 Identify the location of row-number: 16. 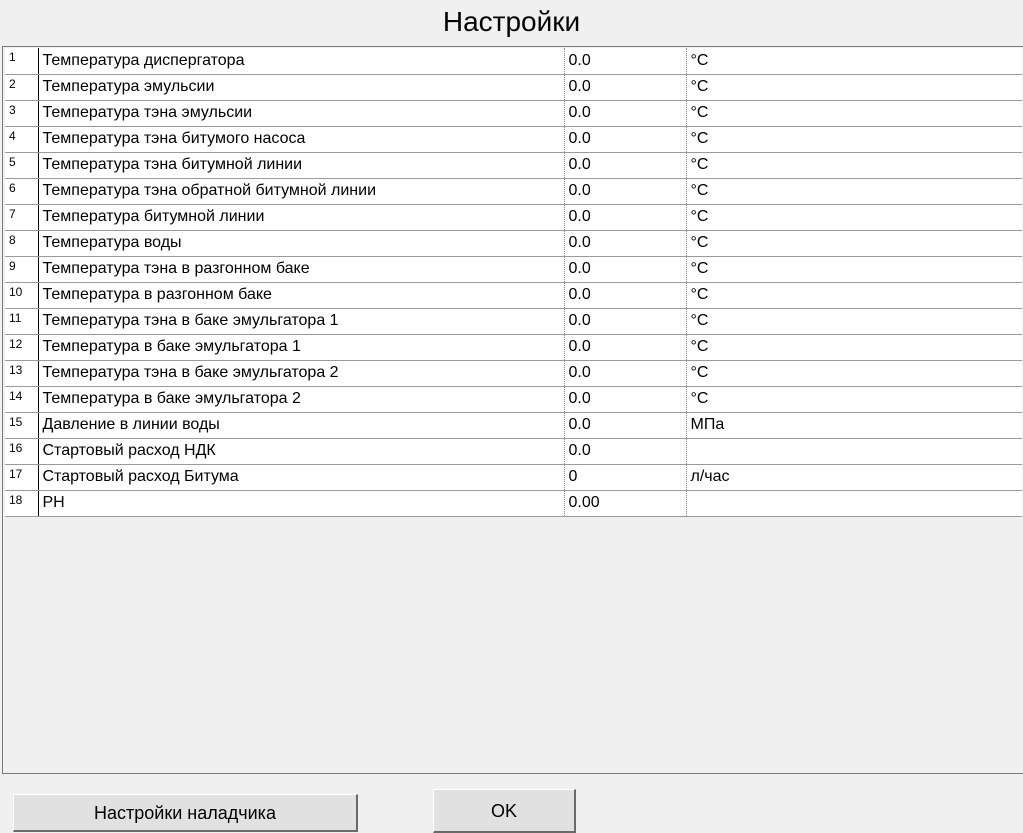
(22, 451).